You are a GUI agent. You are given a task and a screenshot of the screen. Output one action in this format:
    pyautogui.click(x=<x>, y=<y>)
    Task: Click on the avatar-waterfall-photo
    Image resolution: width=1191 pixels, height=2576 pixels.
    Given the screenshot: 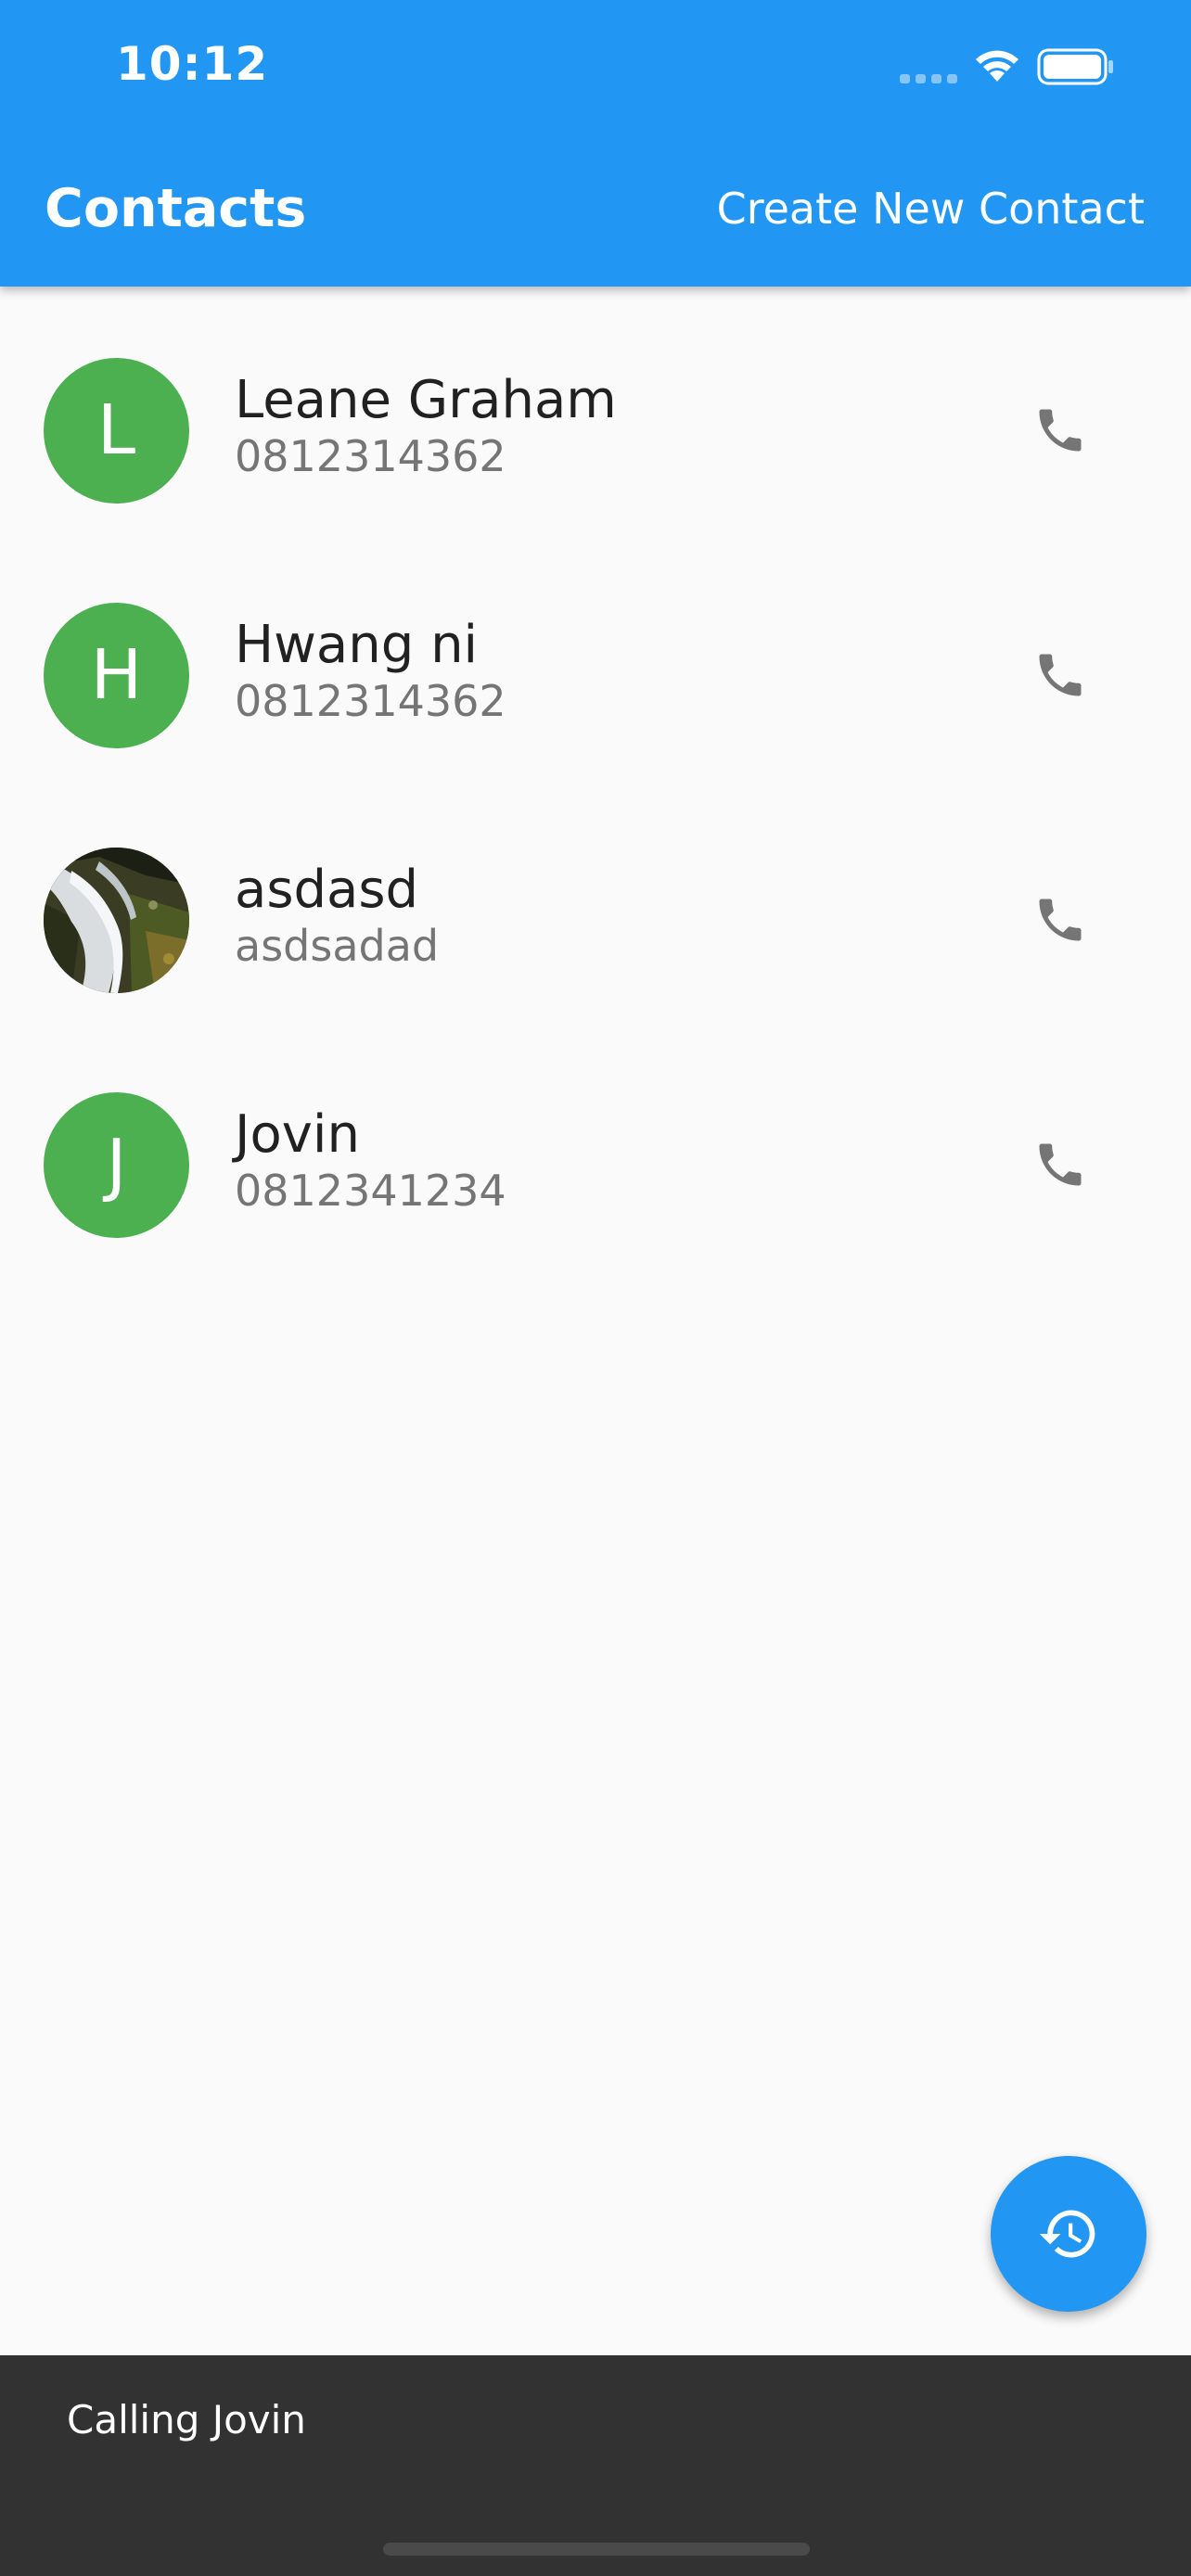 What is the action you would take?
    pyautogui.click(x=116, y=920)
    